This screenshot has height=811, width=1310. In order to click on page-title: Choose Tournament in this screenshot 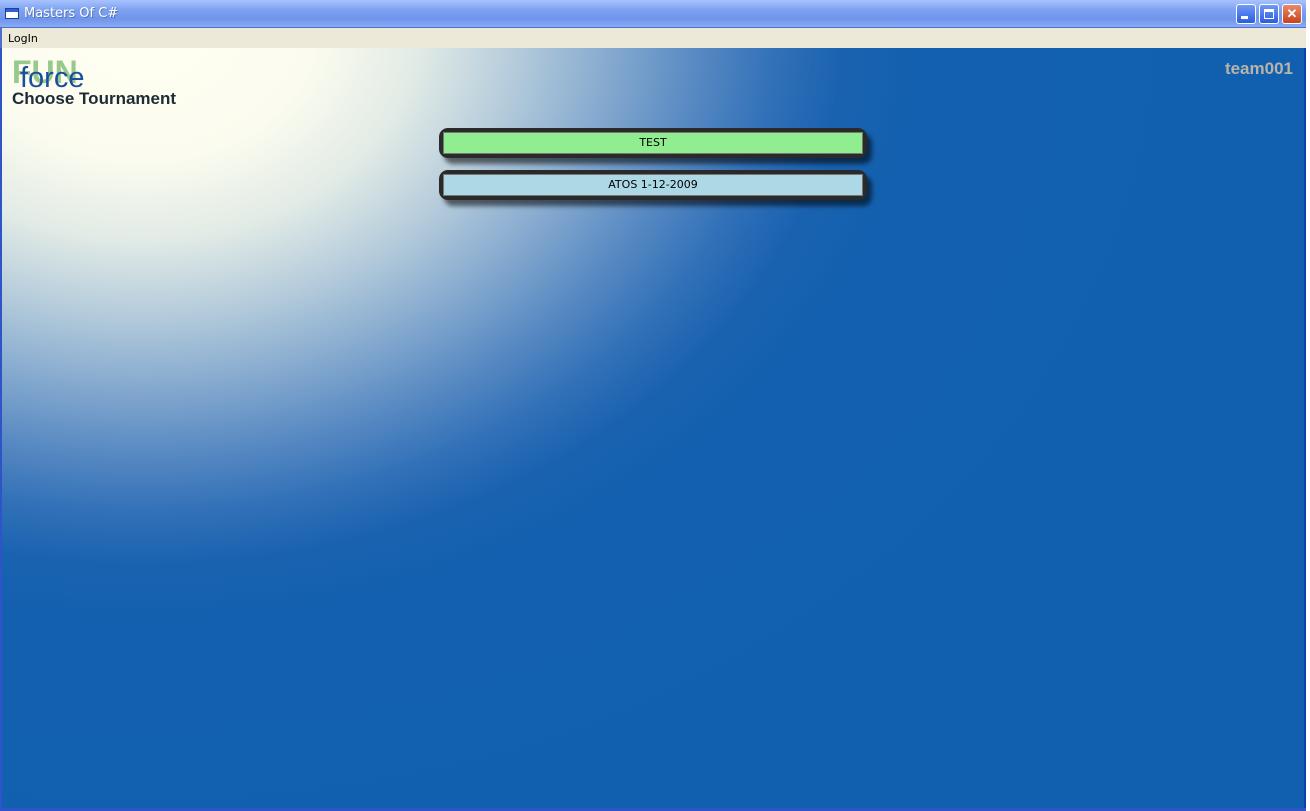, I will do `click(94, 98)`.